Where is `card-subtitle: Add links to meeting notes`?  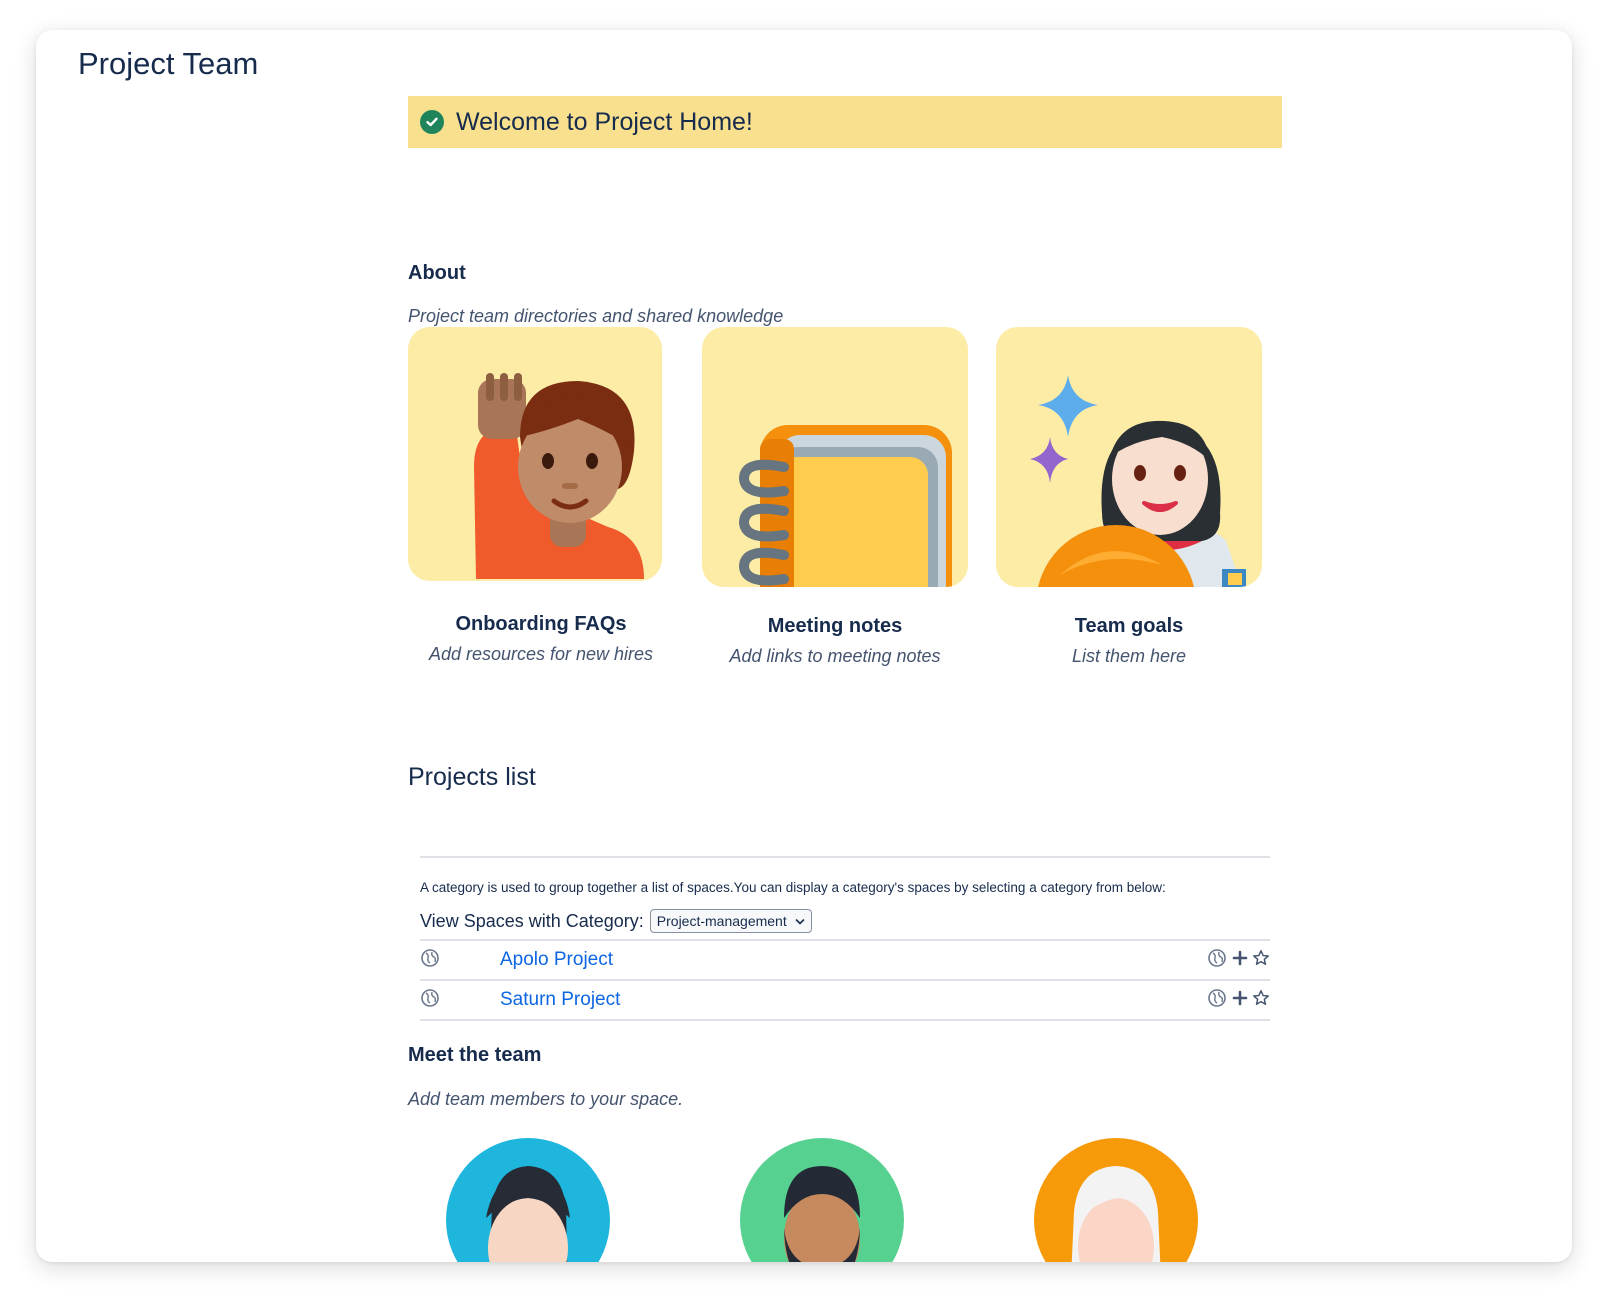
card-subtitle: Add links to meeting notes is located at coordinates (835, 656).